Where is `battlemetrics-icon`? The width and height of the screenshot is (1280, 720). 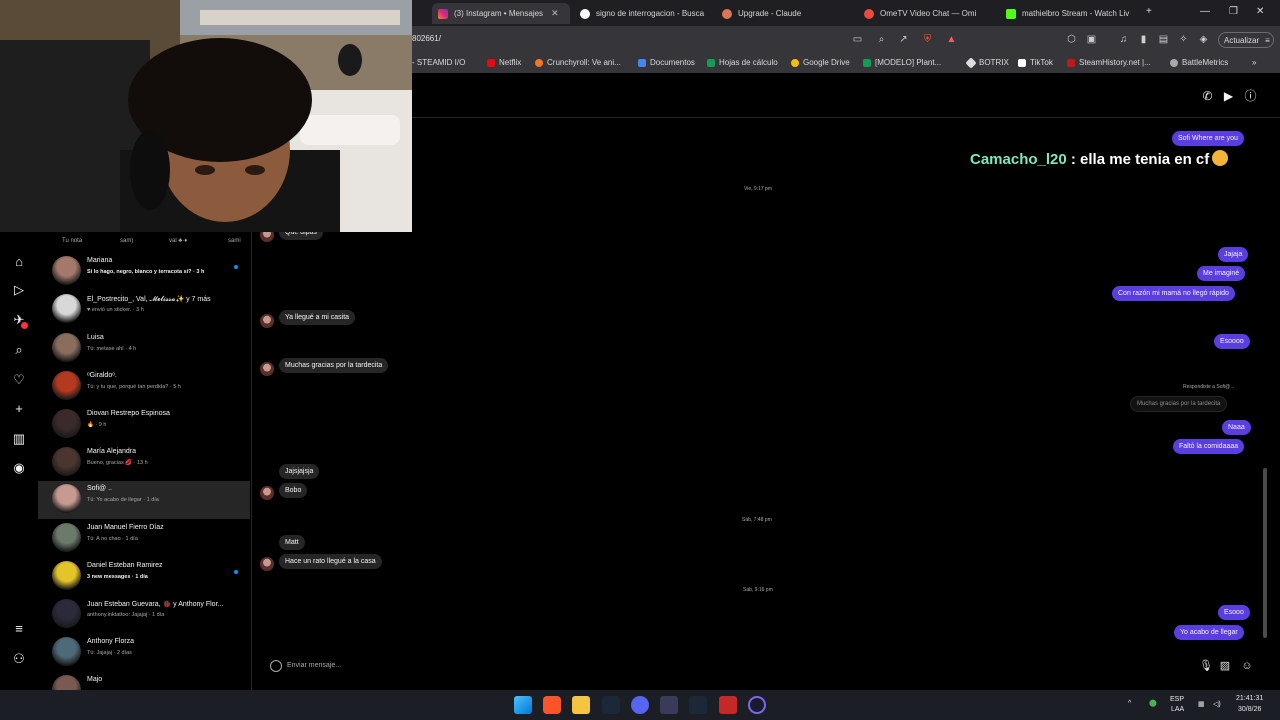 battlemetrics-icon is located at coordinates (1174, 62).